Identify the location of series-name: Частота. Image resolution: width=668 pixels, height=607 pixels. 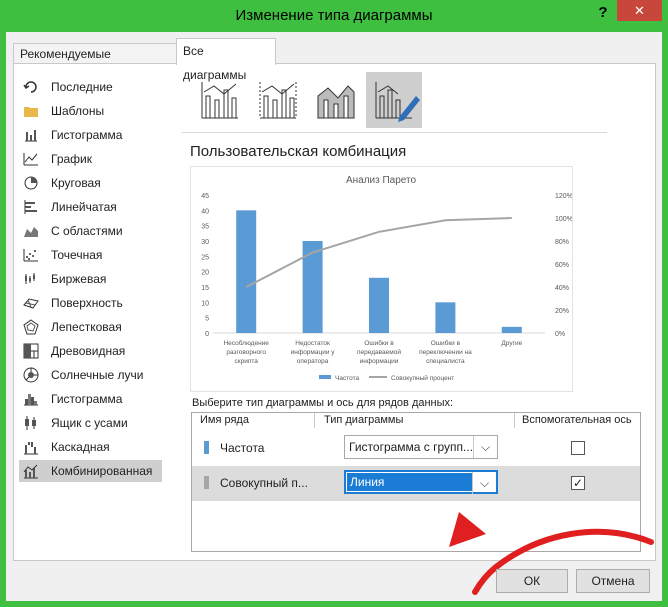
(242, 448).